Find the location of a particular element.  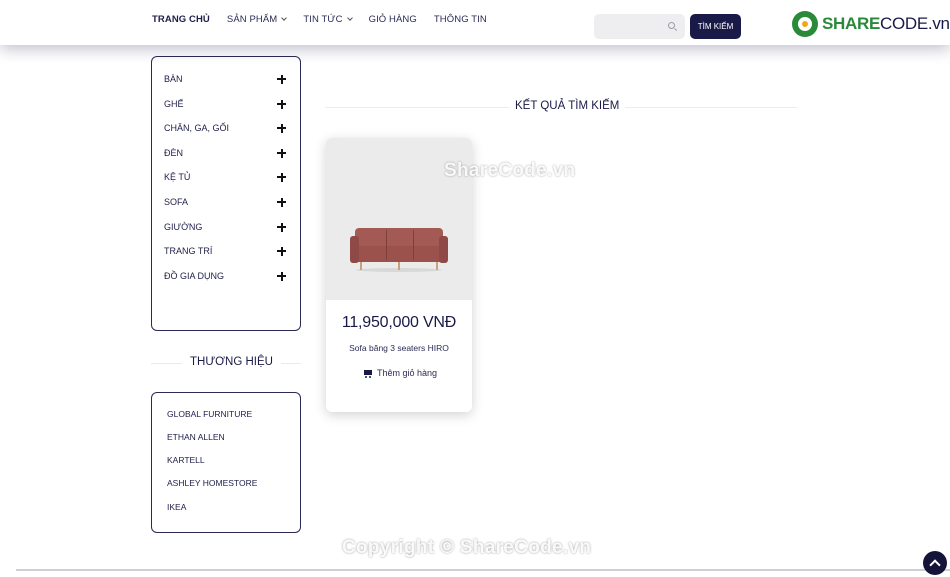

category-item: CHĂN, GA, GỐI is located at coordinates (225, 128).